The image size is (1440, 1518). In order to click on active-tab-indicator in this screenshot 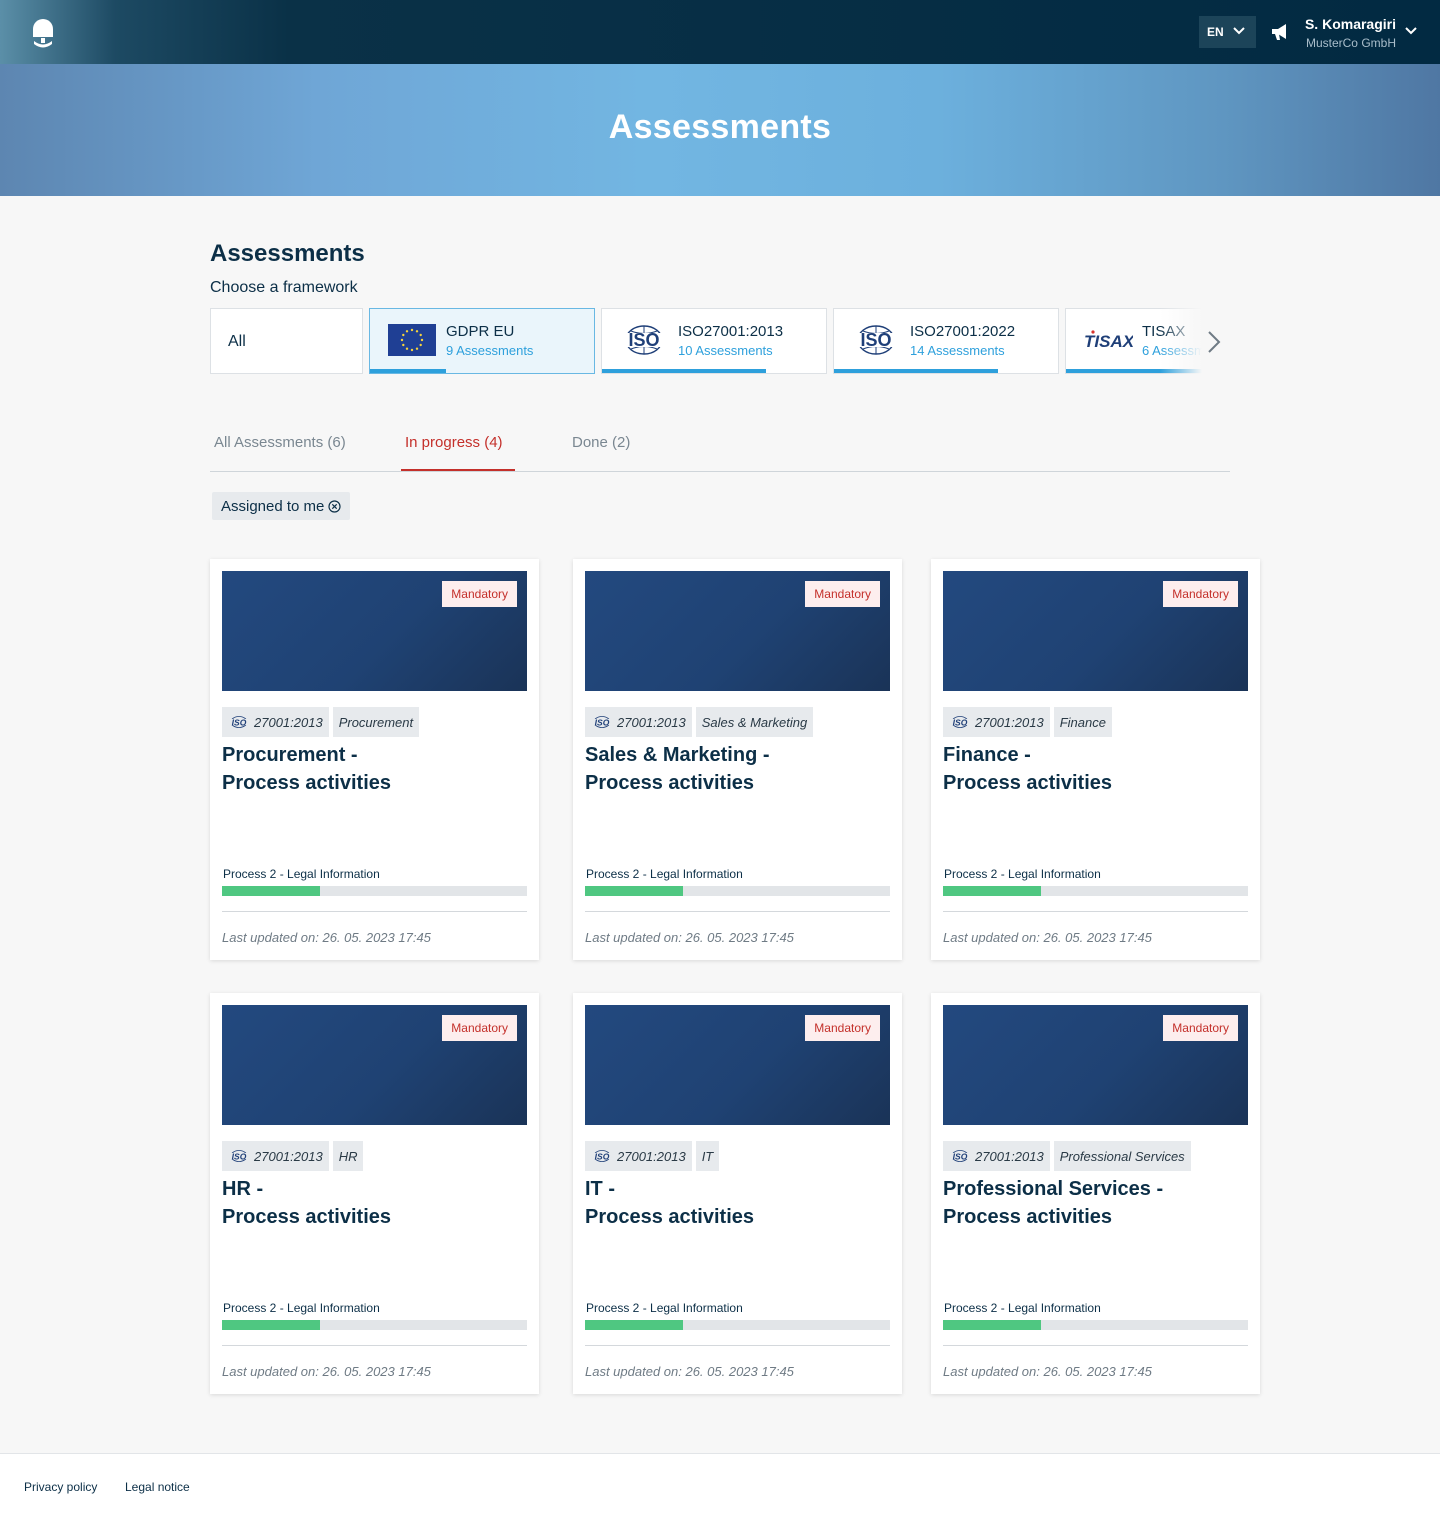, I will do `click(458, 470)`.